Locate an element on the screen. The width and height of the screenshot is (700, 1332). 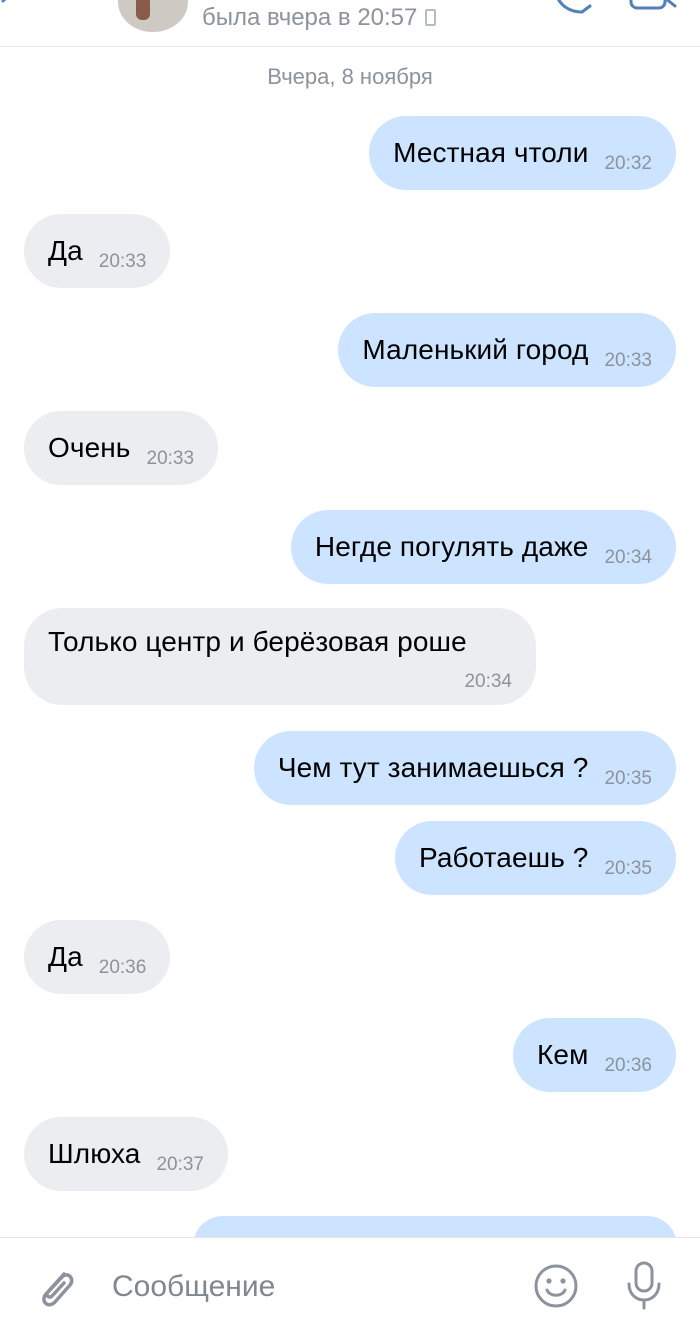
outgoing-message: Чем тут занимаешься ? 20:35 is located at coordinates (464, 768).